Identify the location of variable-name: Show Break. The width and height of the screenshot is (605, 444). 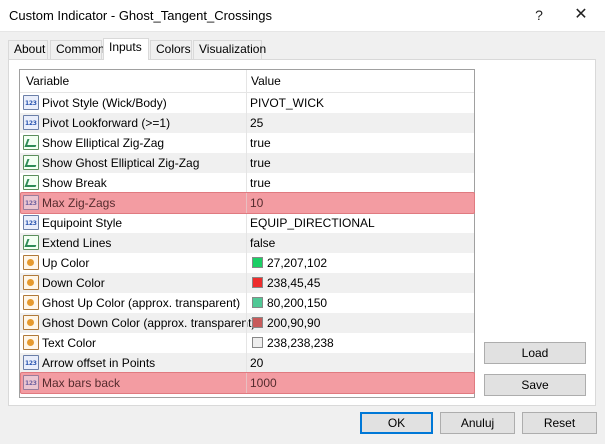
(74, 183).